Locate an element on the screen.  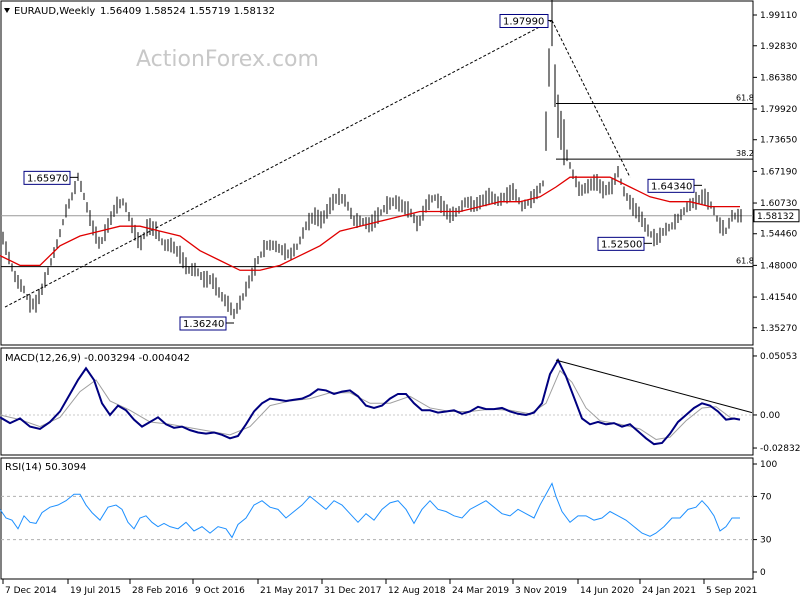
price-label: 1.52500 is located at coordinates (621, 244).